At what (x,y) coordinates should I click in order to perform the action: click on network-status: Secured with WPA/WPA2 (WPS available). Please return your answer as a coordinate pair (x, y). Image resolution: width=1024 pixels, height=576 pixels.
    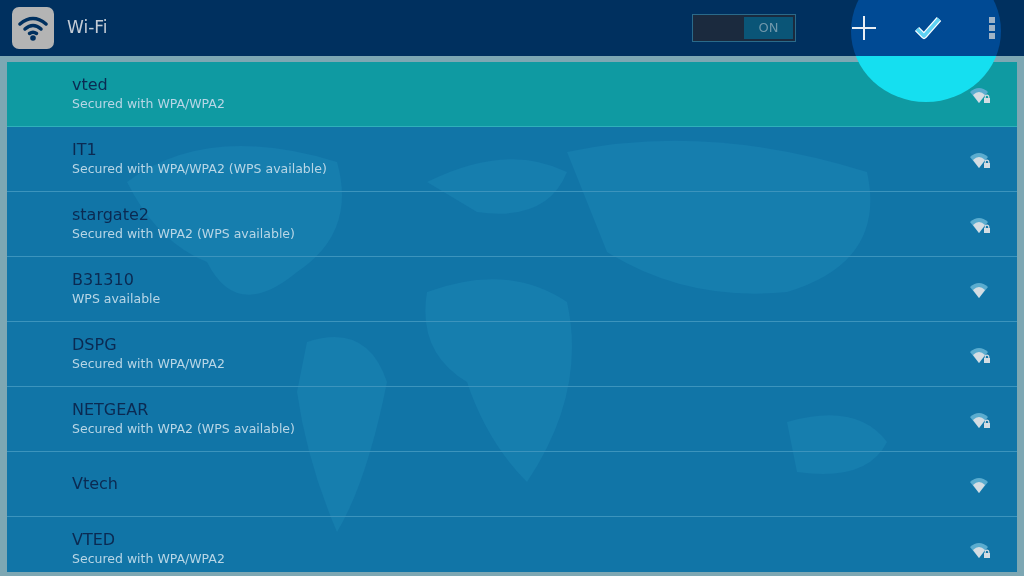
    Looking at the image, I should click on (200, 169).